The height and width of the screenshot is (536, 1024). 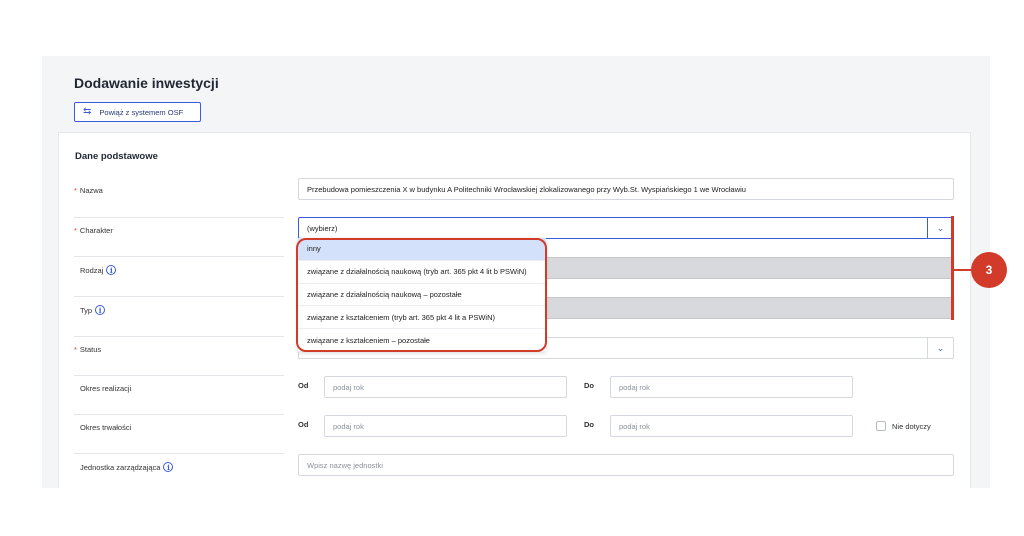 What do you see at coordinates (120, 467) in the screenshot?
I see `label-jednostka-text: Jednostka zarządzająca` at bounding box center [120, 467].